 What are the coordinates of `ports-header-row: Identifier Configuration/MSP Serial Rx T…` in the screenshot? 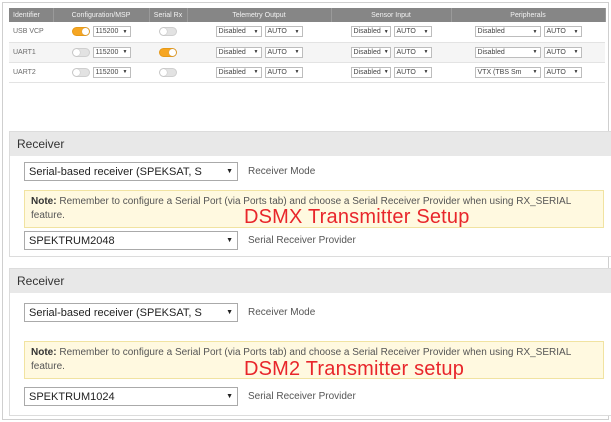 It's located at (307, 15).